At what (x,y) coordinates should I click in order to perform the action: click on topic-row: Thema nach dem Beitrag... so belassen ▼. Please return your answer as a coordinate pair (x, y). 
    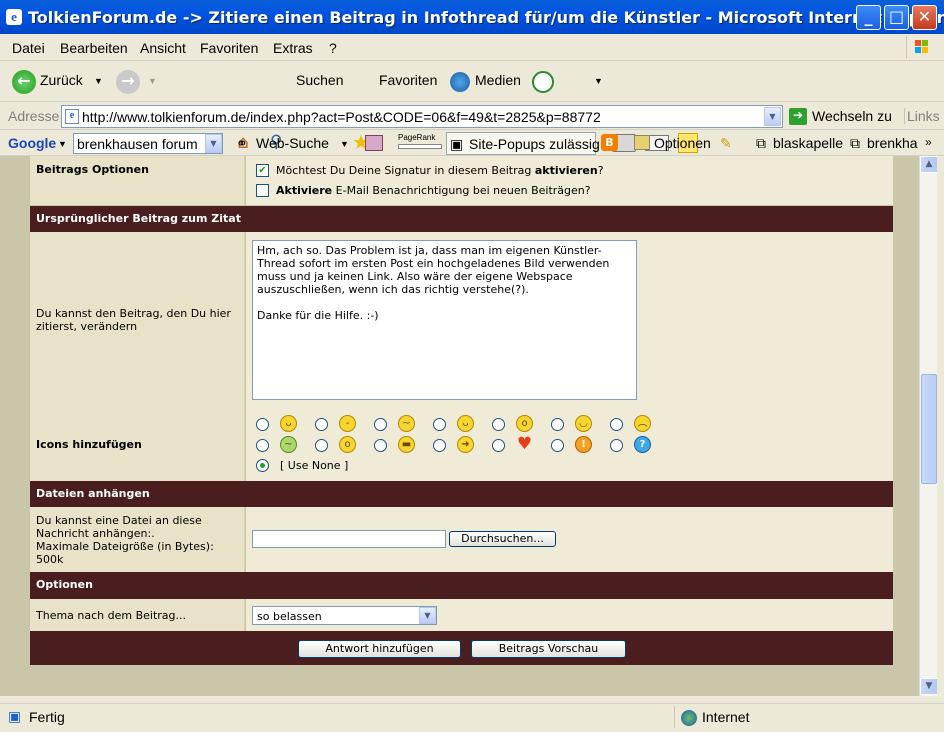
    Looking at the image, I should click on (461, 615).